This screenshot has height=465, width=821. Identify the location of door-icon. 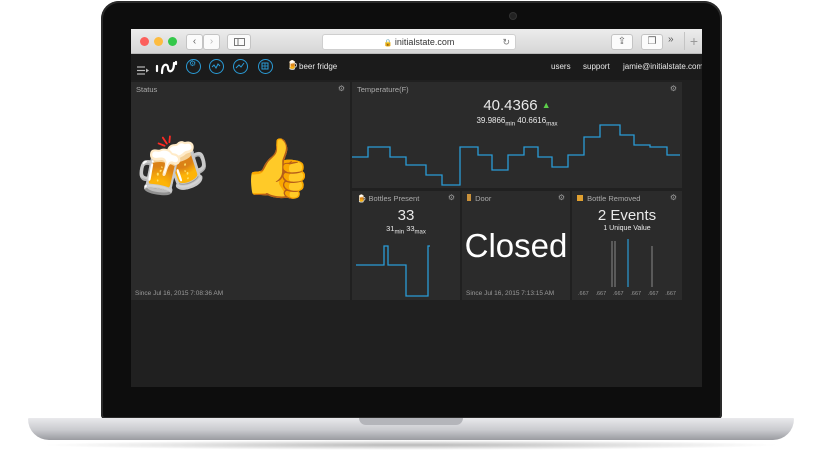
(469, 197).